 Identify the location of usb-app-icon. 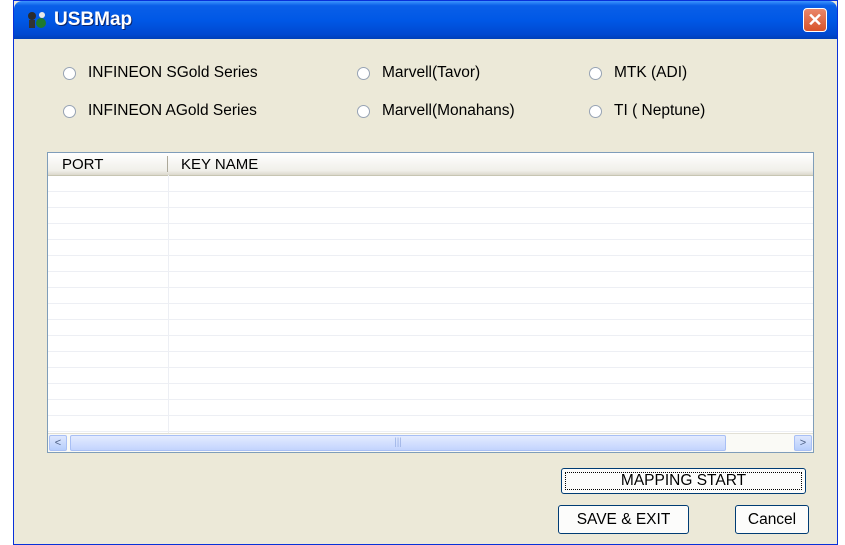
(37, 20).